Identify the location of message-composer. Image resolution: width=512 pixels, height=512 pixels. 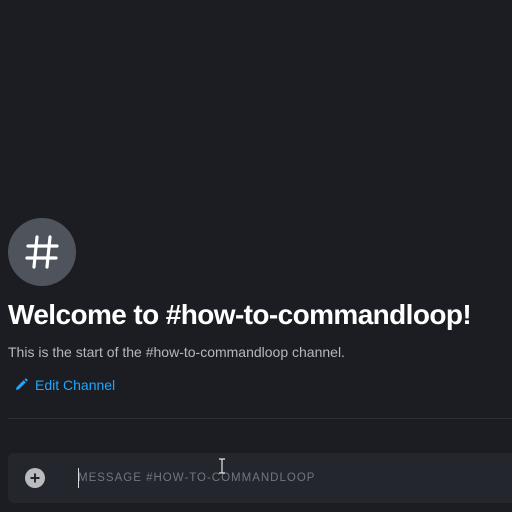
(260, 478).